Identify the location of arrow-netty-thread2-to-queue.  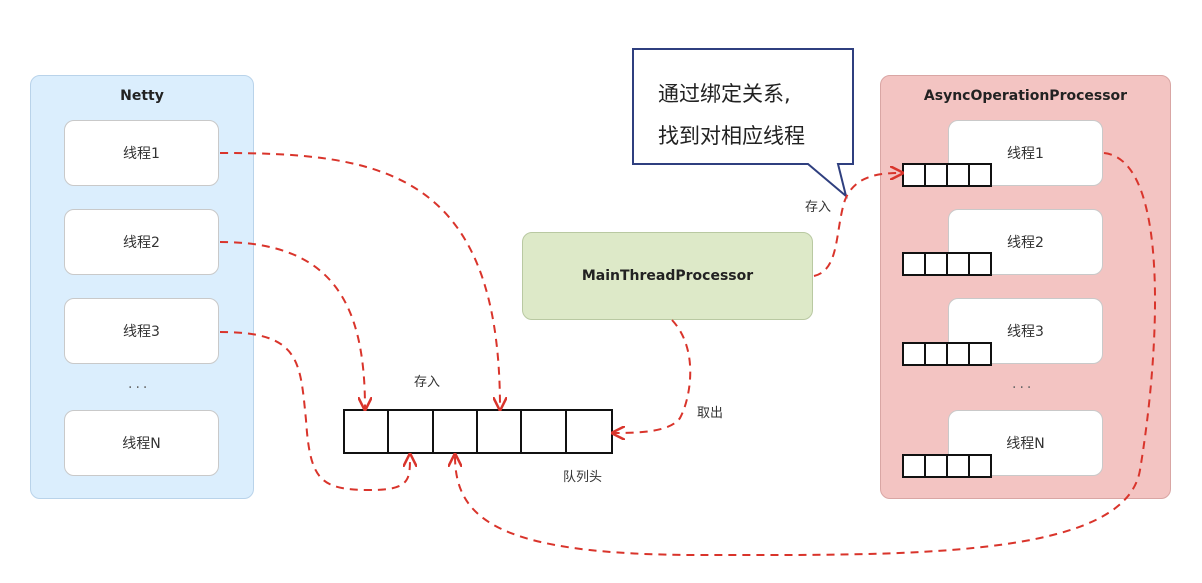
(292, 324).